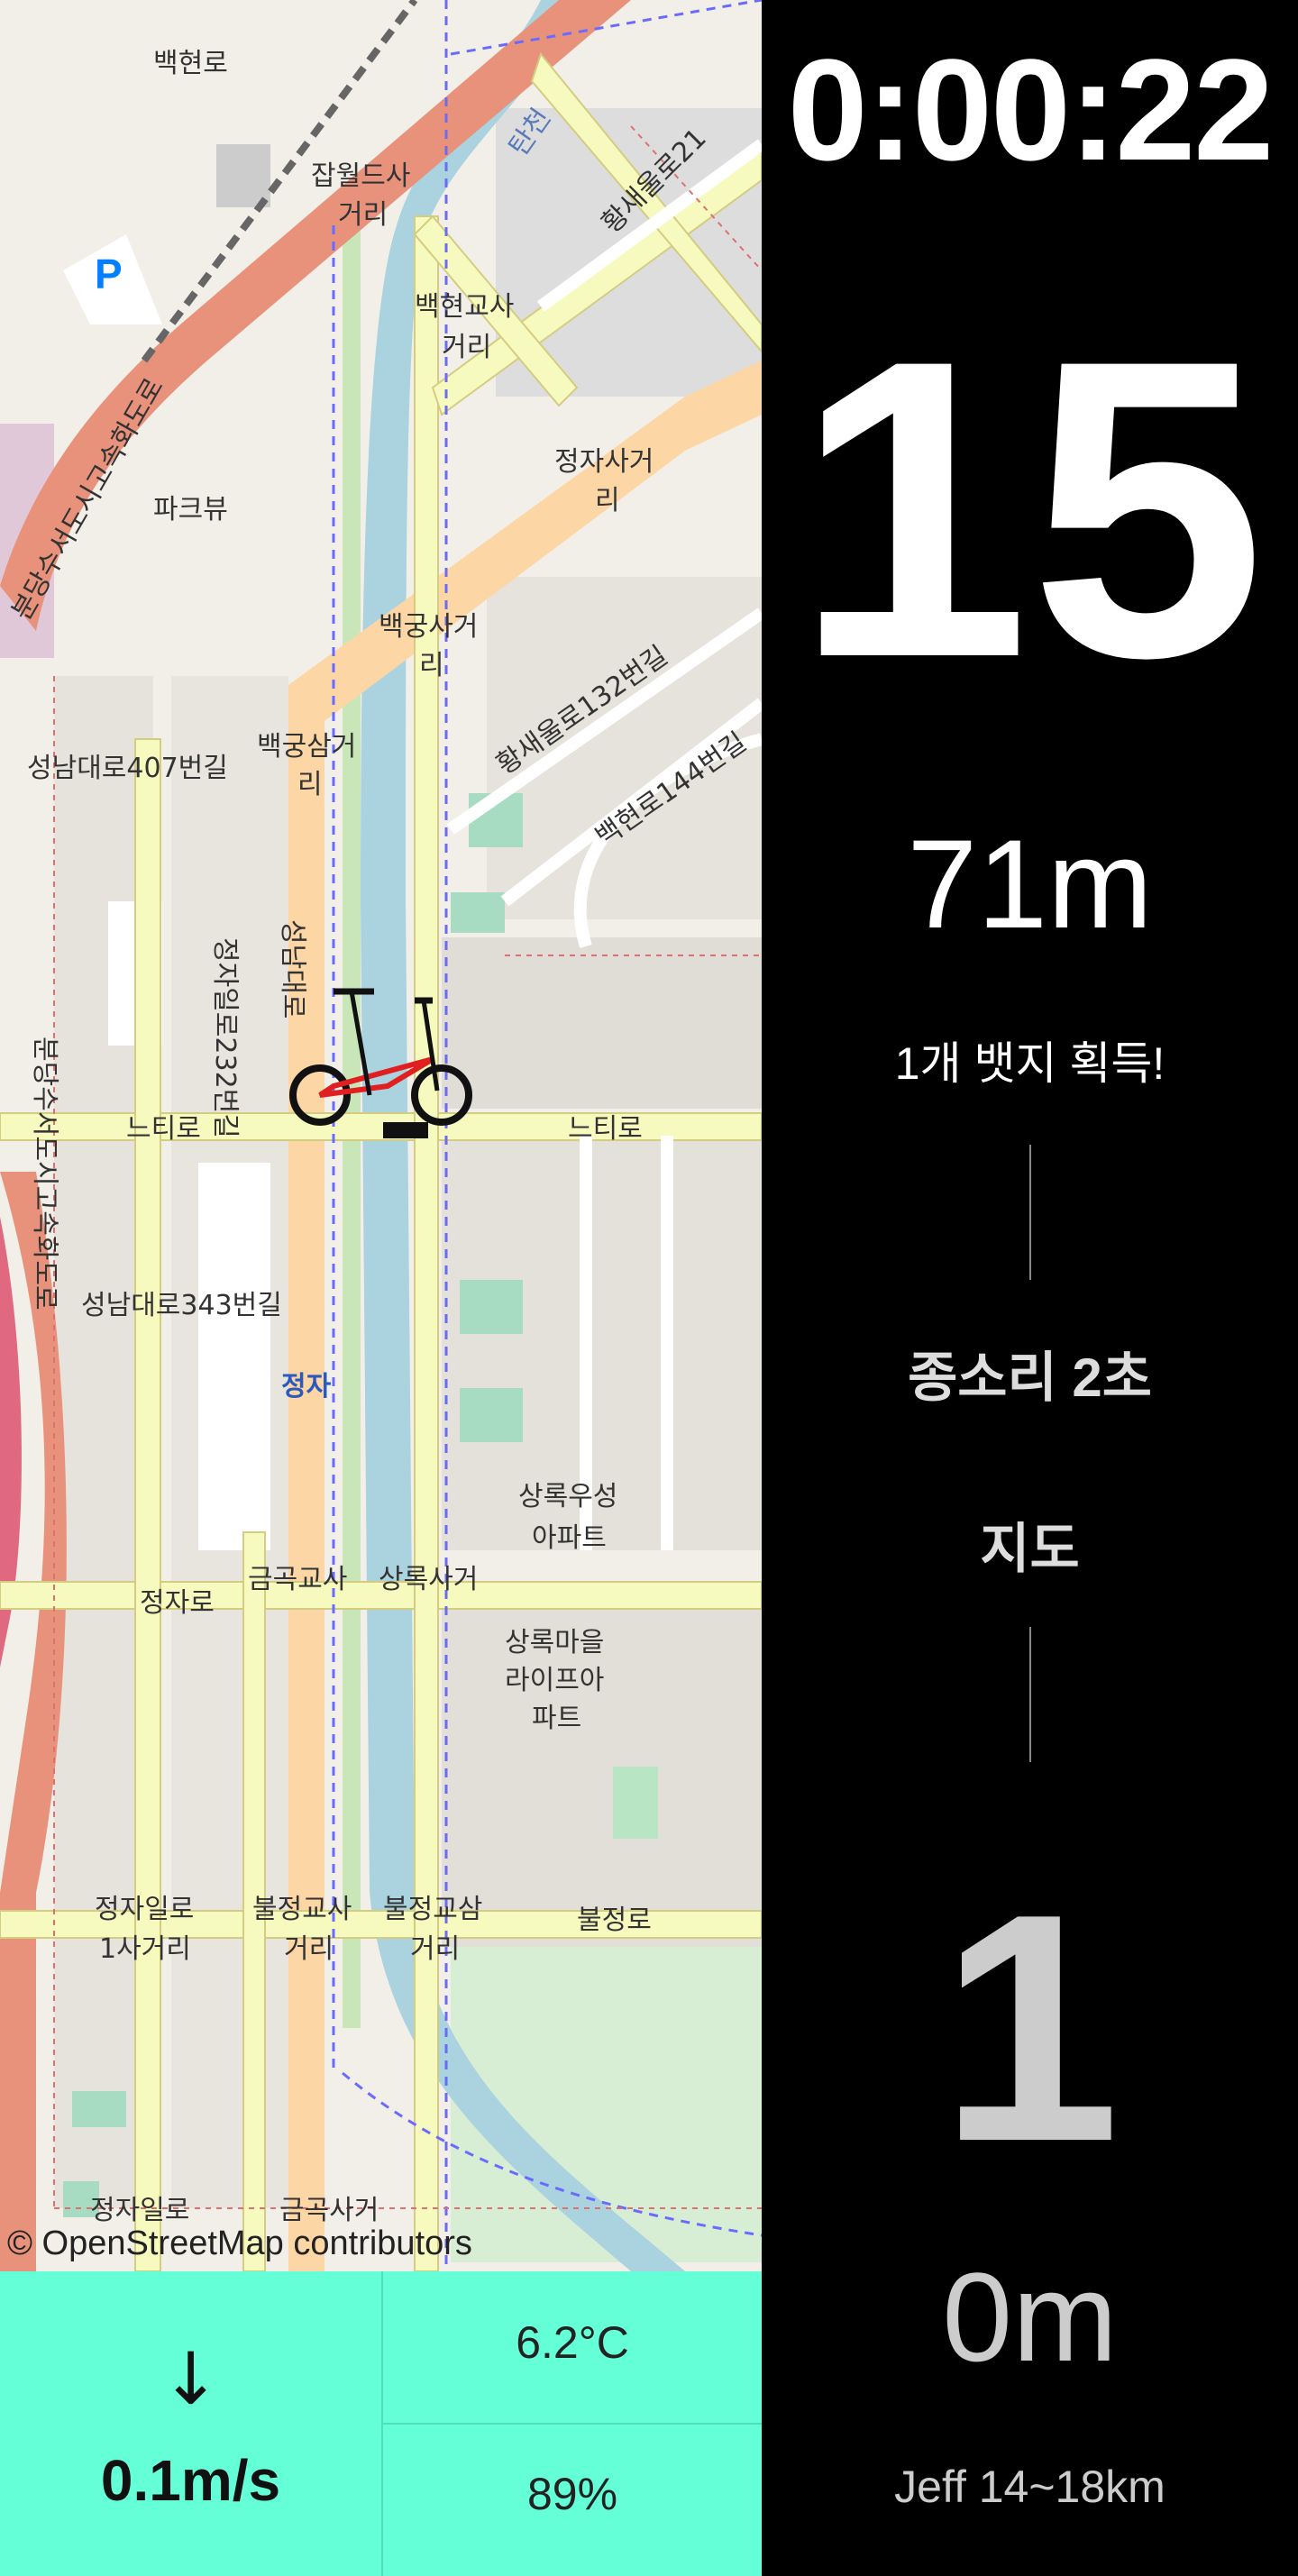  I want to click on svg-text: 잡월드사, so click(360, 176).